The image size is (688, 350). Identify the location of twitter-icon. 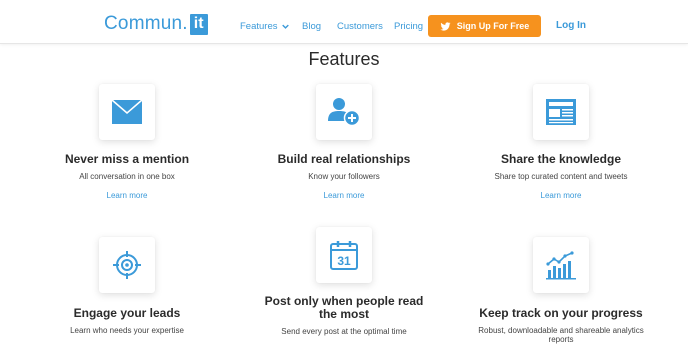
(445, 26).